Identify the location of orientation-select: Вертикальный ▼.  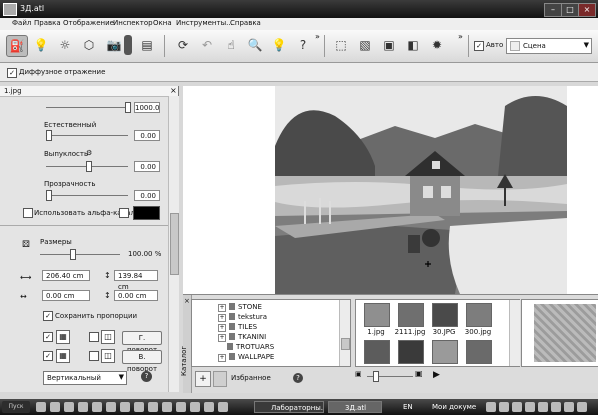
(85, 378).